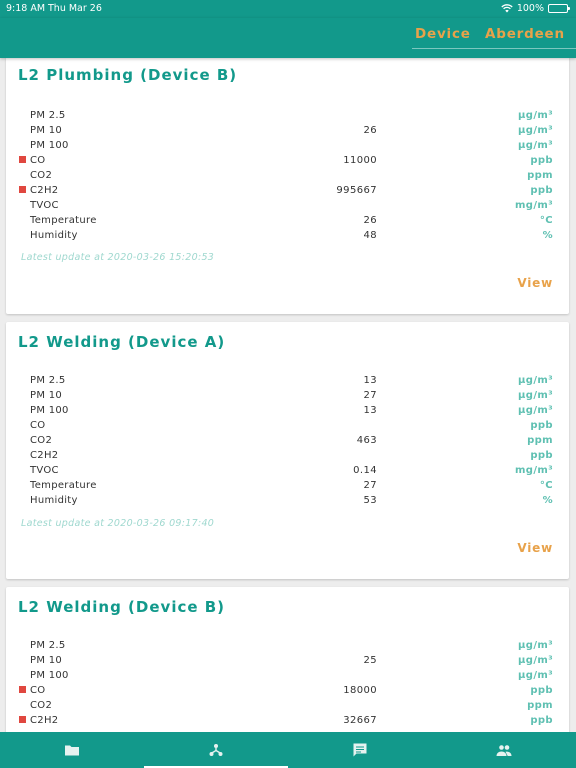 The width and height of the screenshot is (576, 768). I want to click on message-icon, so click(360, 750).